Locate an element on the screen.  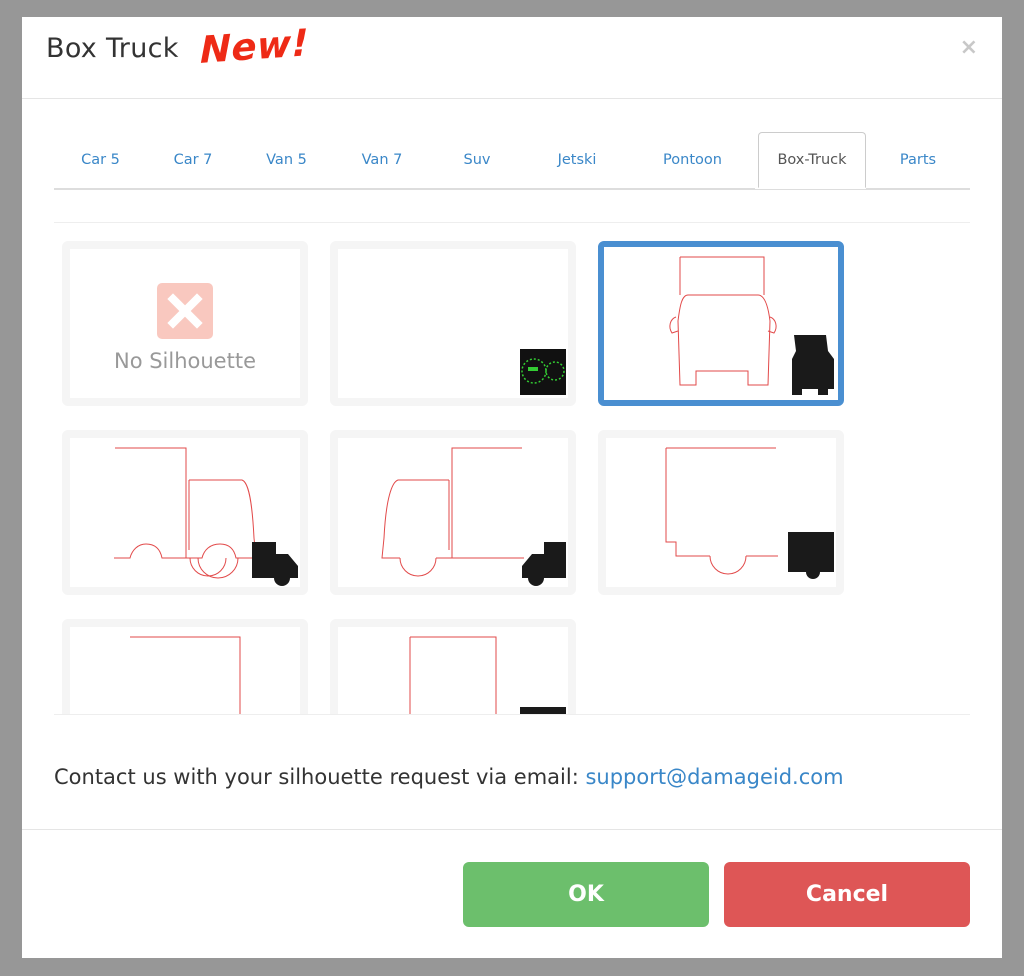
tile-no-silhouette: No Silhouette is located at coordinates (185, 323).